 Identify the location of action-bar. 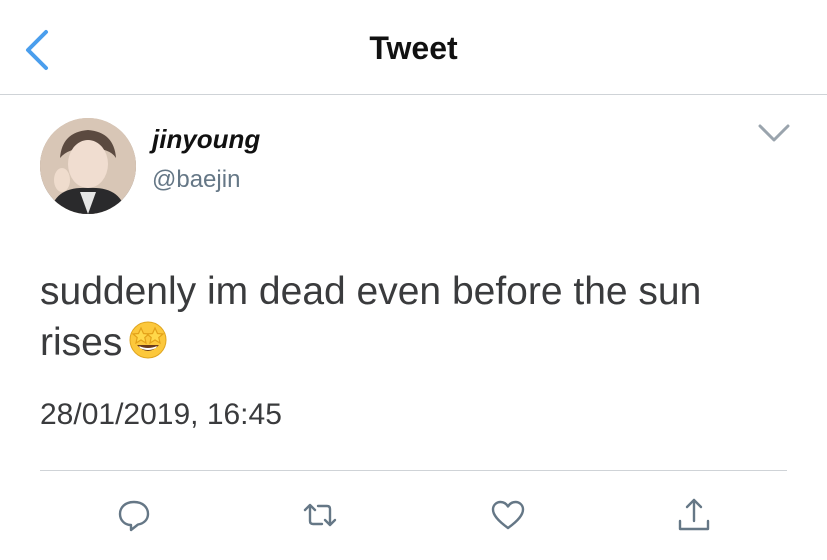
(413, 515).